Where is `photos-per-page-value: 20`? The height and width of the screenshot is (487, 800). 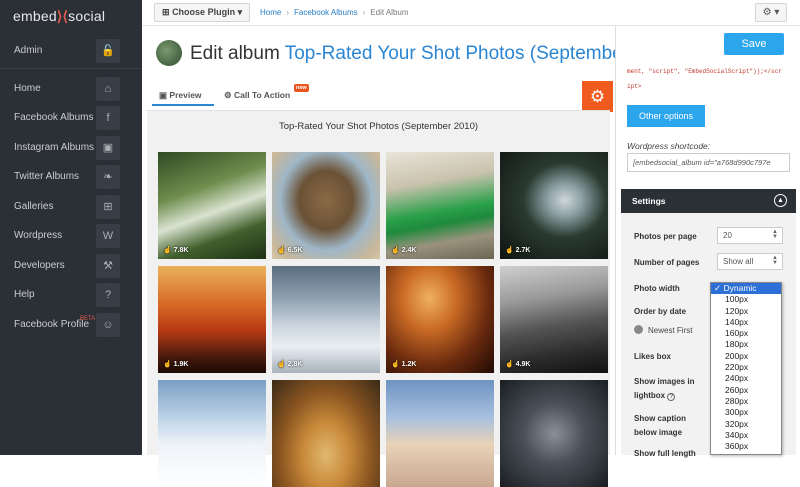 photos-per-page-value: 20 is located at coordinates (727, 235).